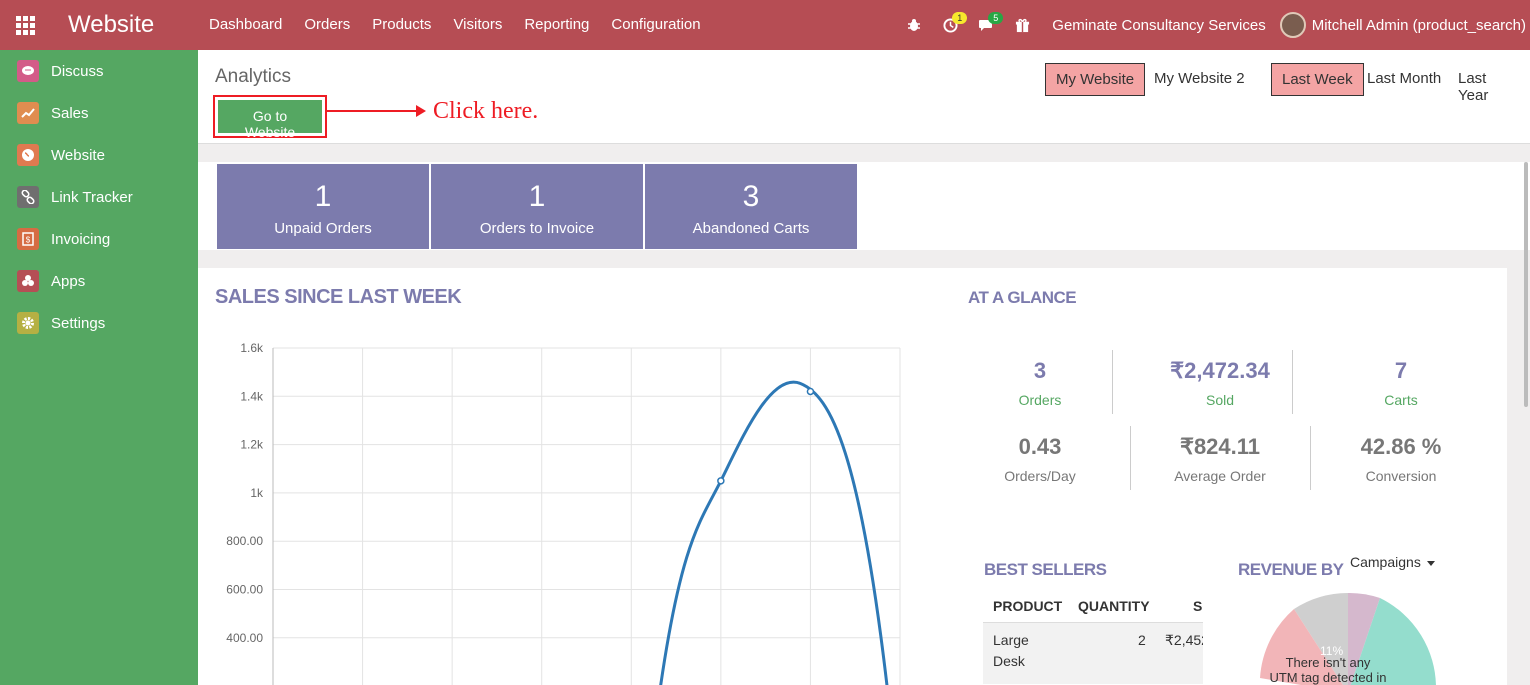 The height and width of the screenshot is (685, 1530). I want to click on user-menu: Mitchell Admin (product_search), so click(1421, 25).